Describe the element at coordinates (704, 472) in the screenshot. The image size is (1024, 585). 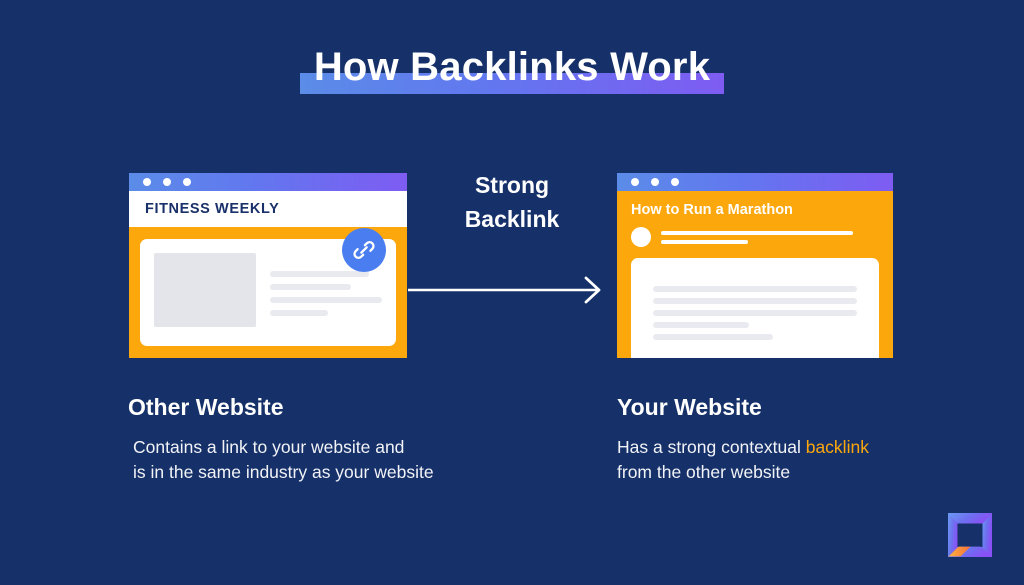
I see `caption-line-2: from the other website` at that location.